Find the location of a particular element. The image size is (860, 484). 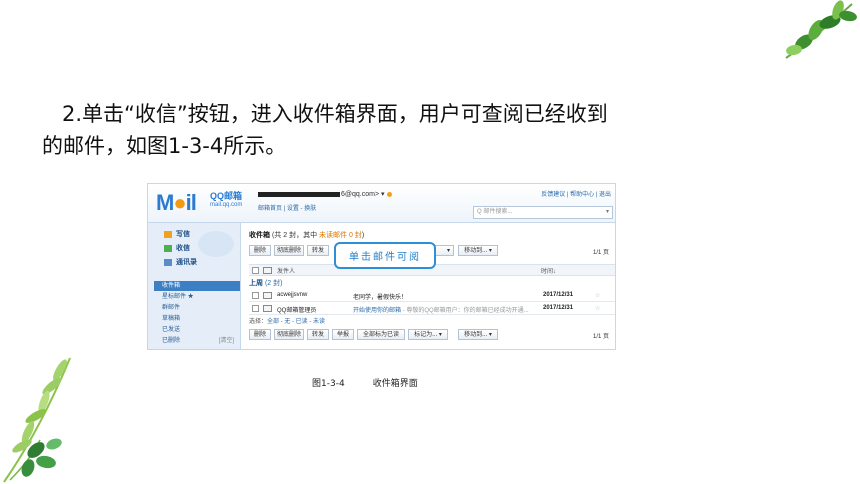

leaf-branch-top-right-icon is located at coordinates (821, 29).